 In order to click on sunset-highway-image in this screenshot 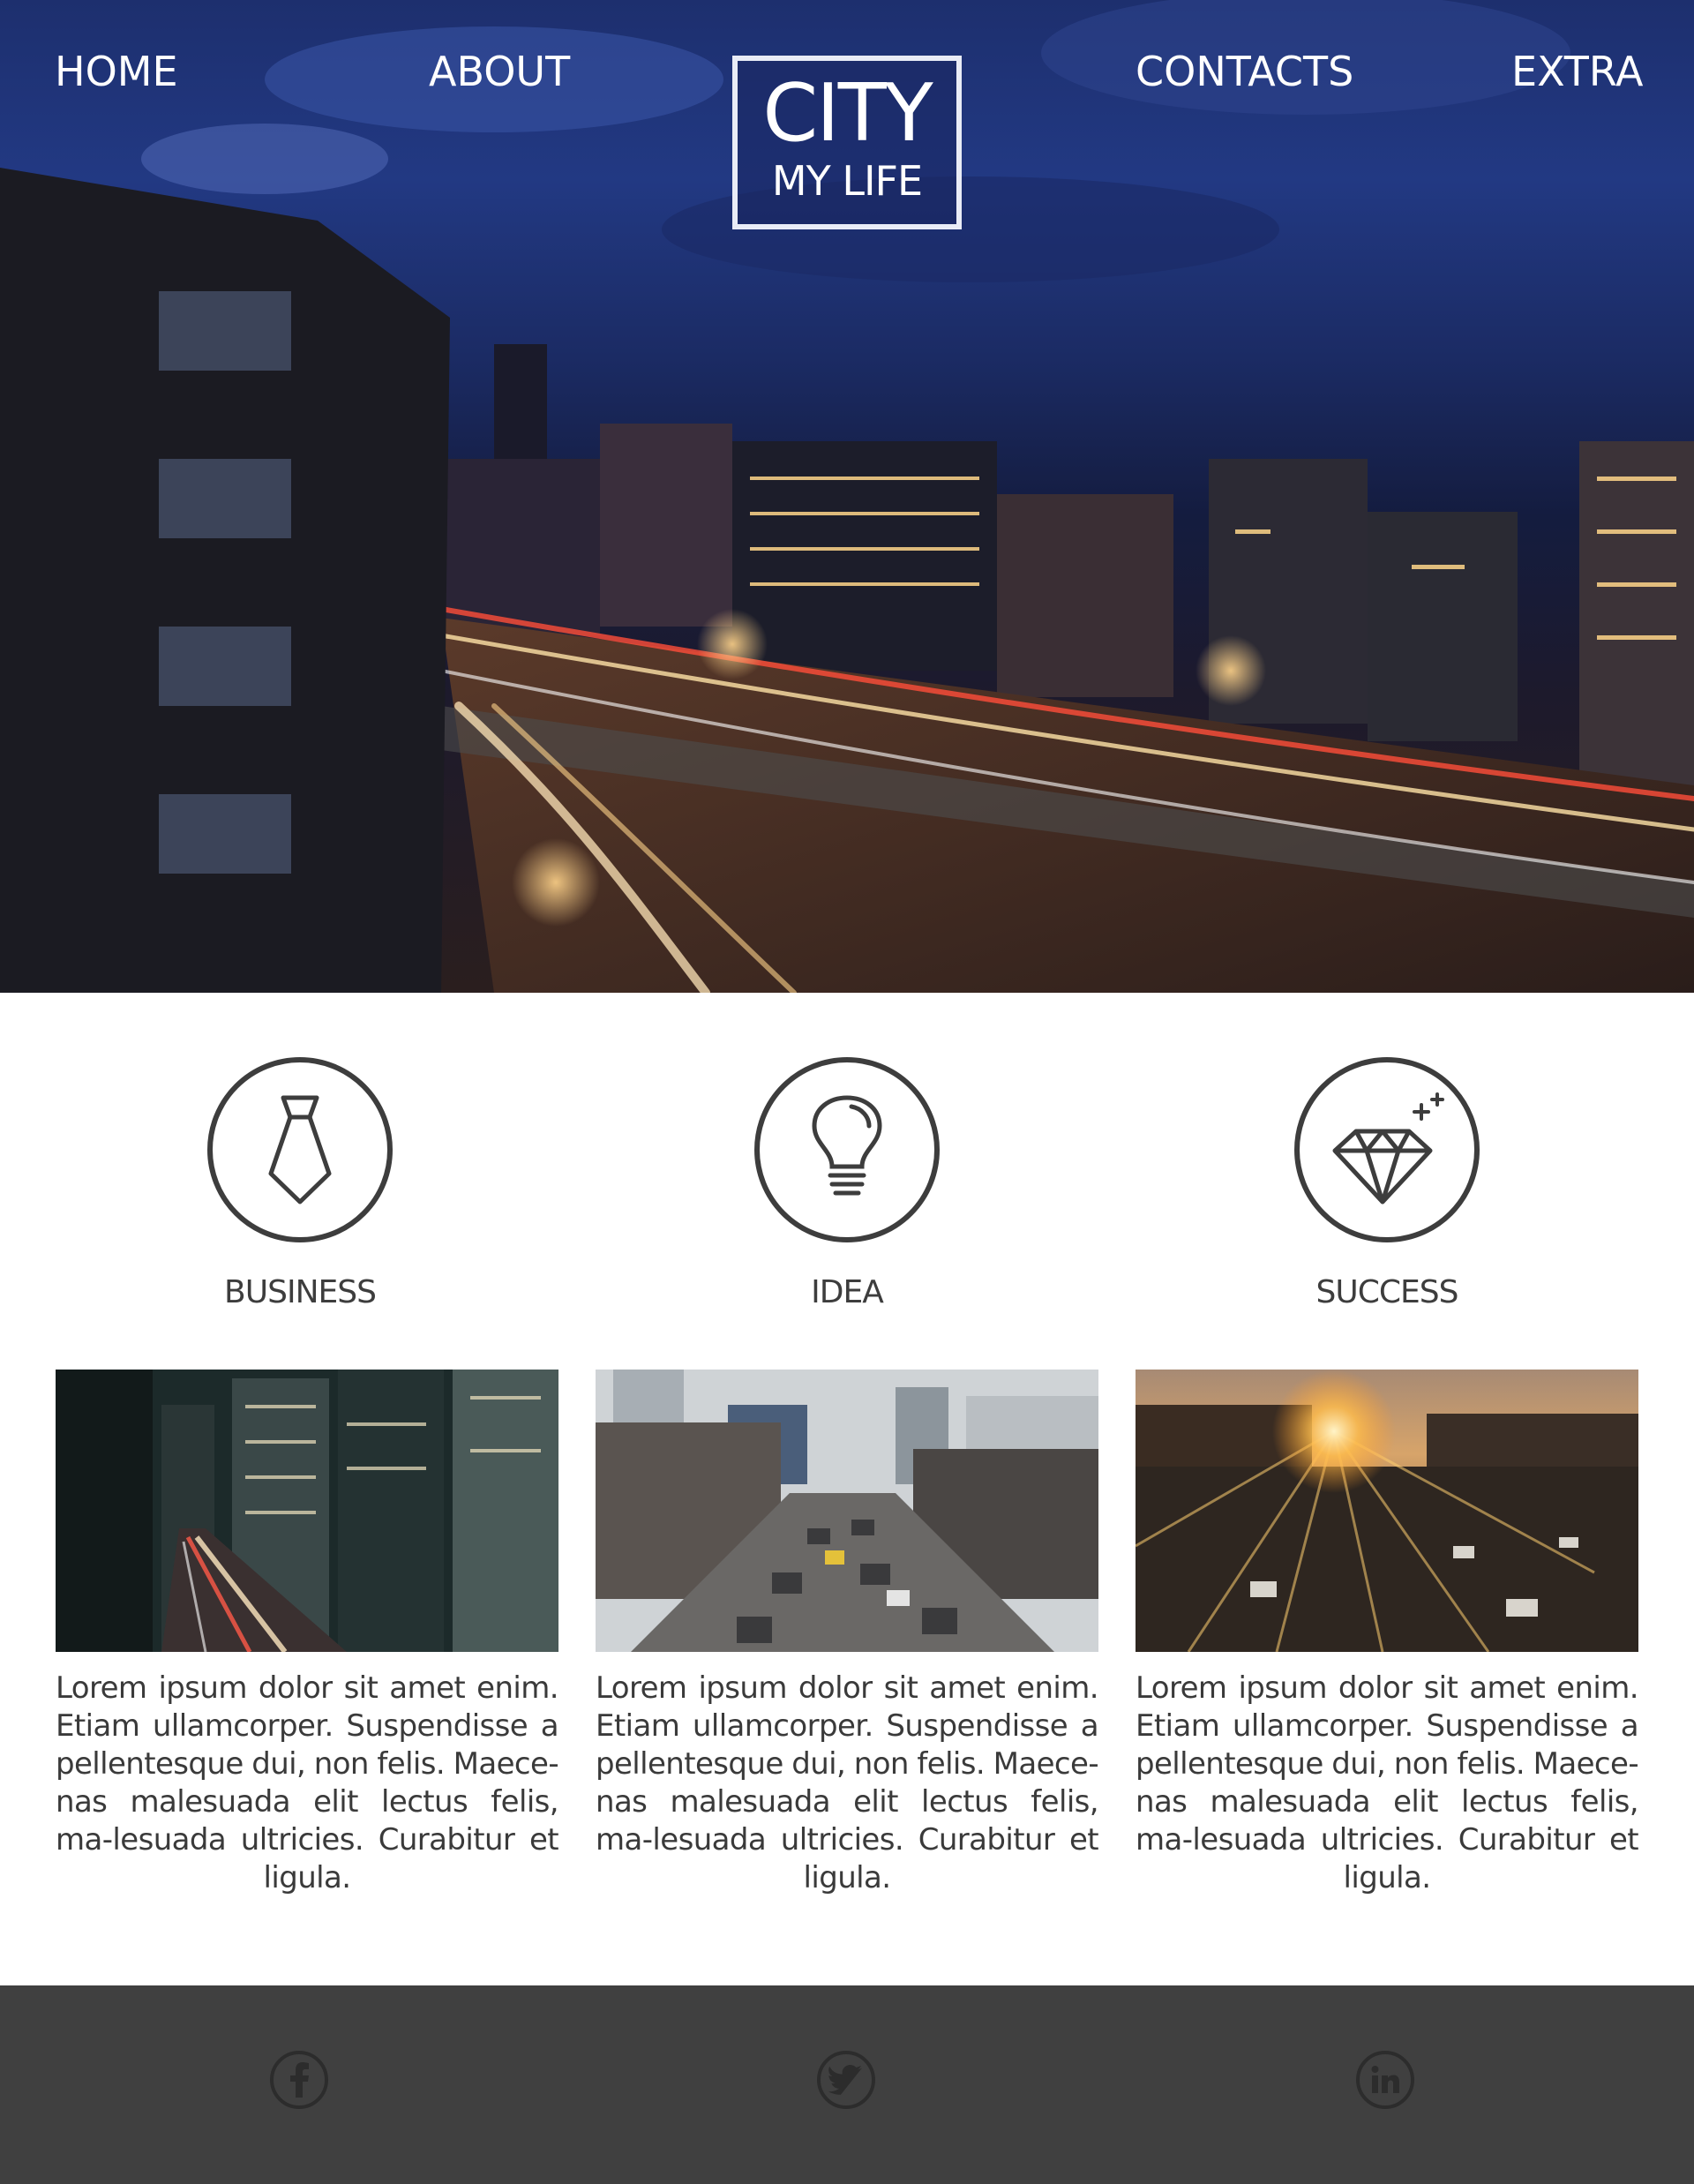, I will do `click(1387, 1511)`.